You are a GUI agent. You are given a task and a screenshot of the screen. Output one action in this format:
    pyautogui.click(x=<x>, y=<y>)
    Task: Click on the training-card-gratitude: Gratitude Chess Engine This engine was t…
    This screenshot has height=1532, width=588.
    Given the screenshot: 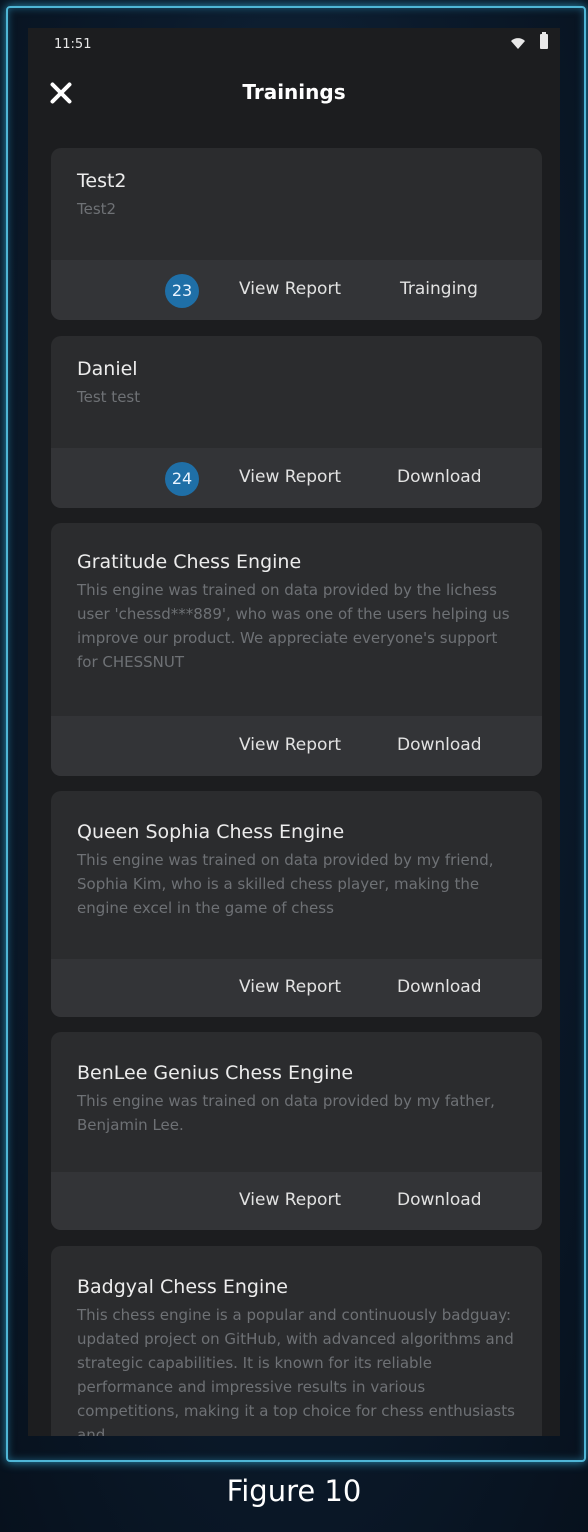 What is the action you would take?
    pyautogui.click(x=296, y=649)
    